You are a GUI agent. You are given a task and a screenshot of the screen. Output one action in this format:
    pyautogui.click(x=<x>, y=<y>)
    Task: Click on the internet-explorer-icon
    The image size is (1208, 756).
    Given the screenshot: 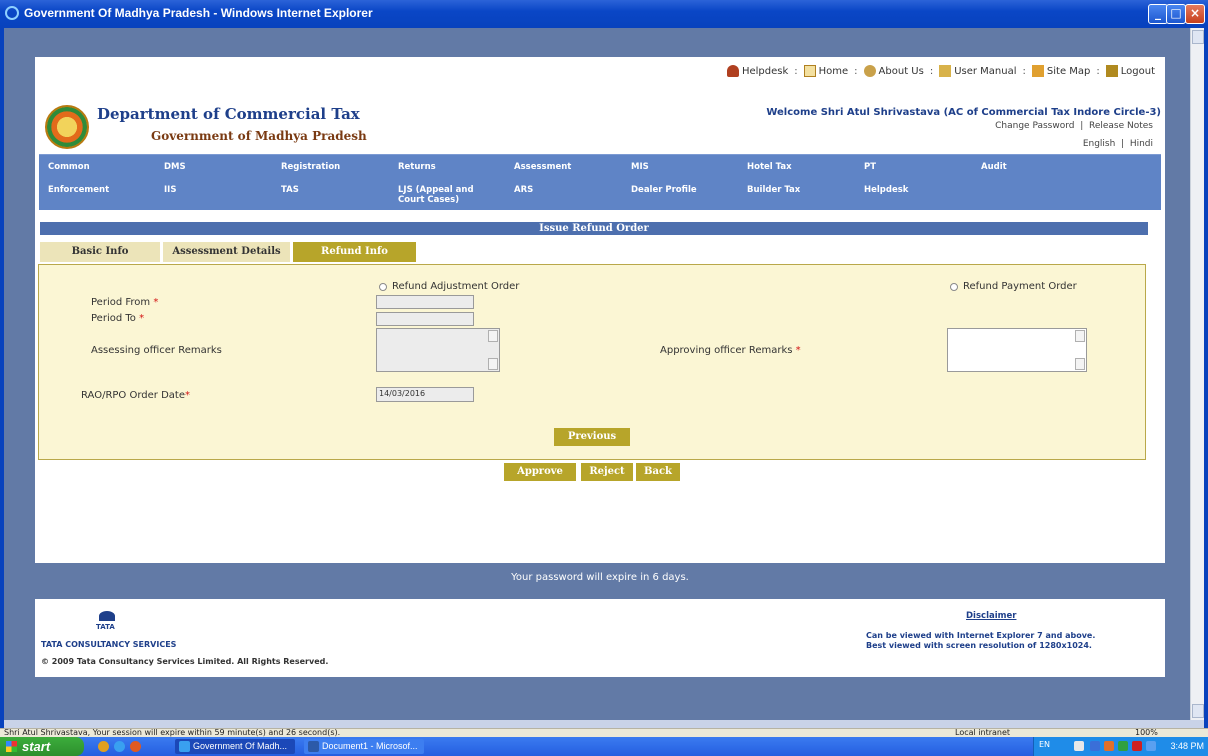 What is the action you would take?
    pyautogui.click(x=12, y=13)
    